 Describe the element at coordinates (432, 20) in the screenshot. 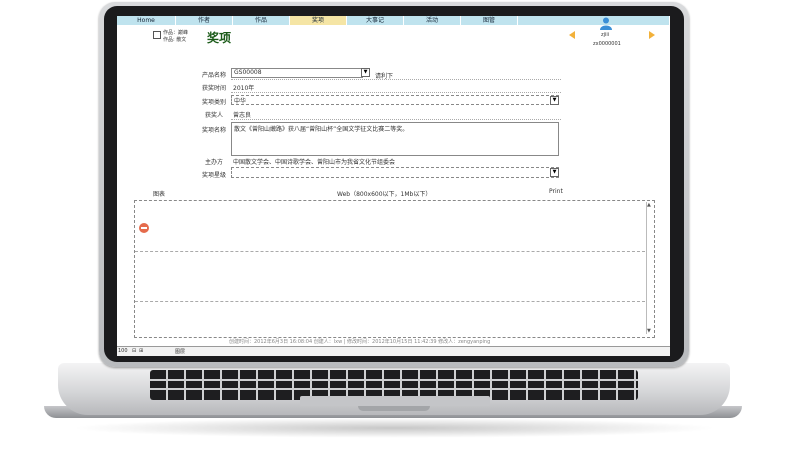

I see `tab-activities: 活动` at that location.